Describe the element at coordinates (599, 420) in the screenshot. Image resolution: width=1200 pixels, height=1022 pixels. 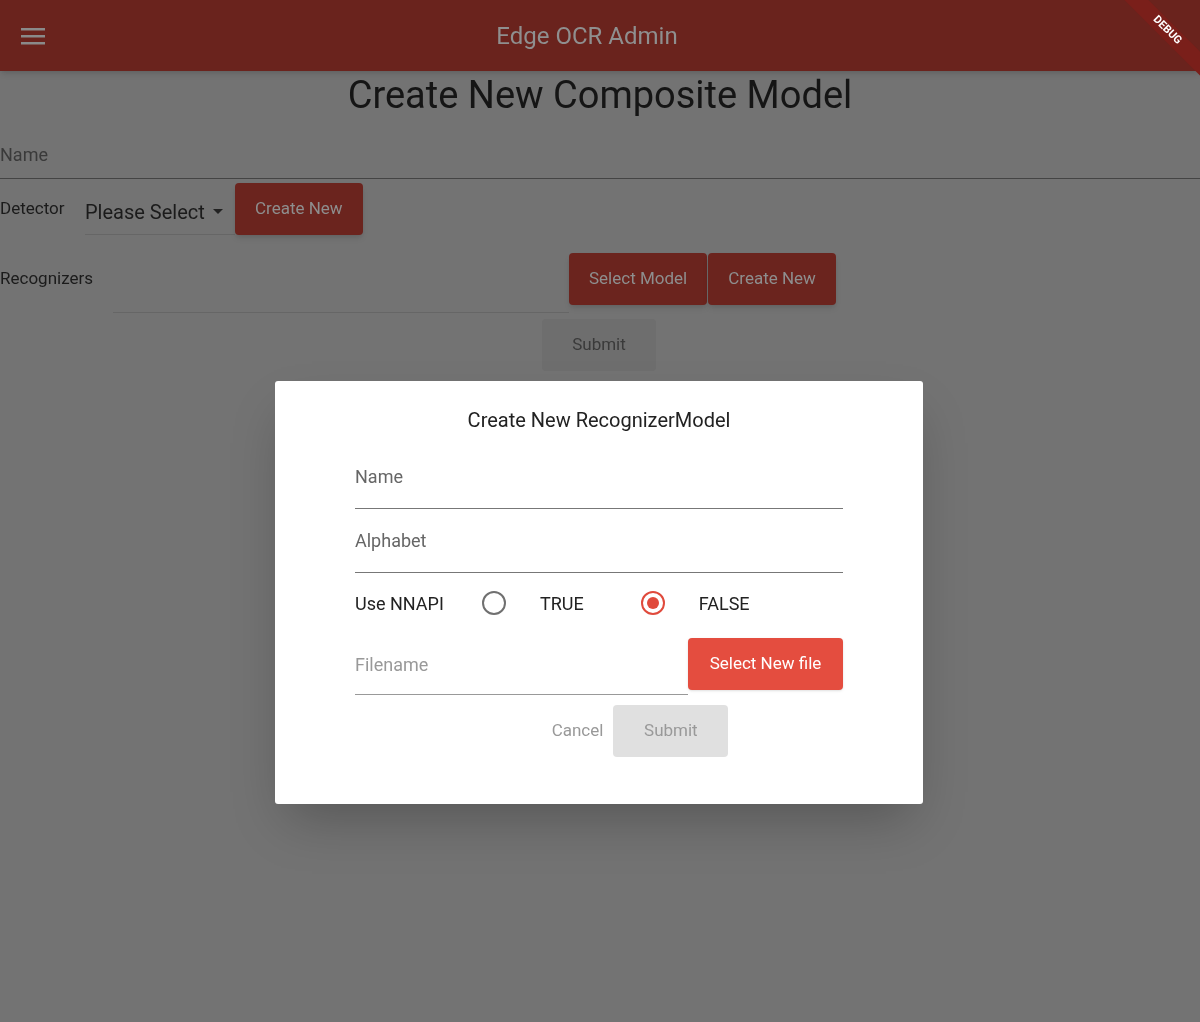
I see `dialog-title: Create New RecognizerModel` at that location.